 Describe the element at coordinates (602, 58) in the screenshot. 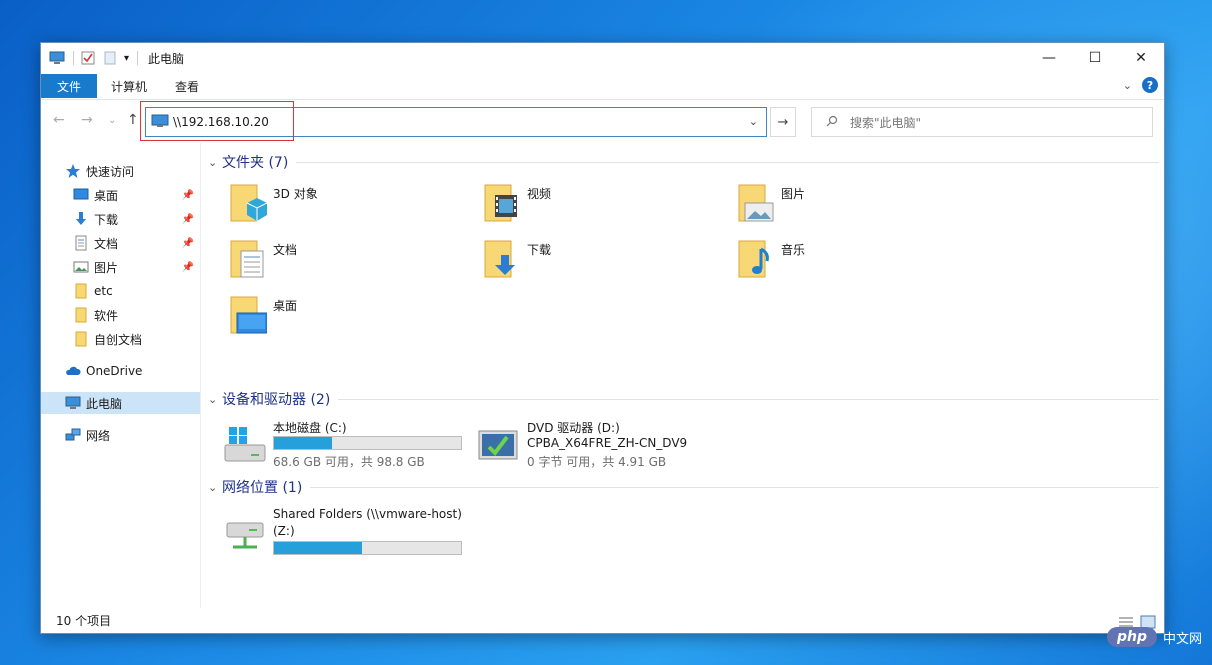

I see `title-bar: ▾ 此电脑 — ☐ ✕` at that location.